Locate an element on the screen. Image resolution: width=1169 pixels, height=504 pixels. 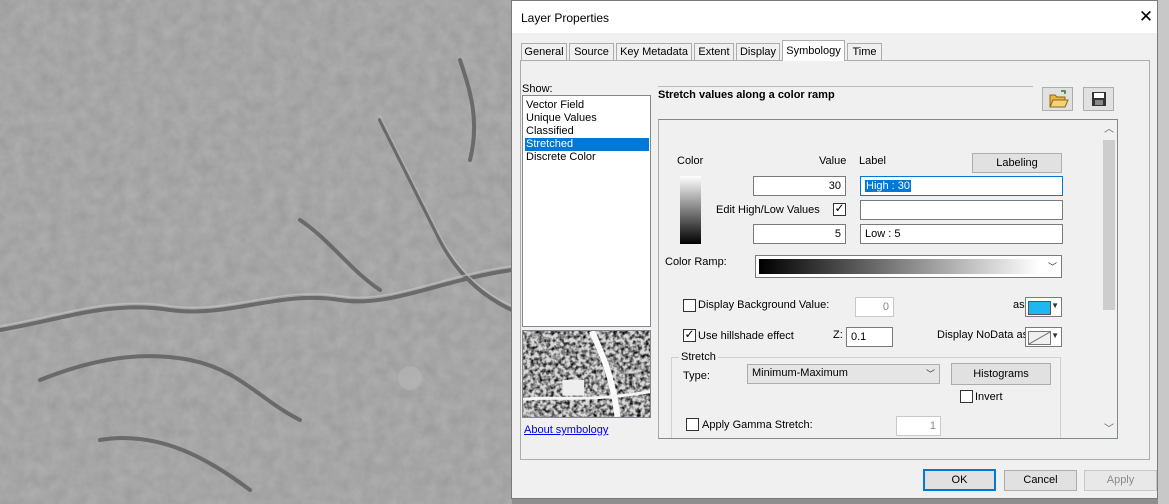
save-disk-icon is located at coordinates (1099, 99).